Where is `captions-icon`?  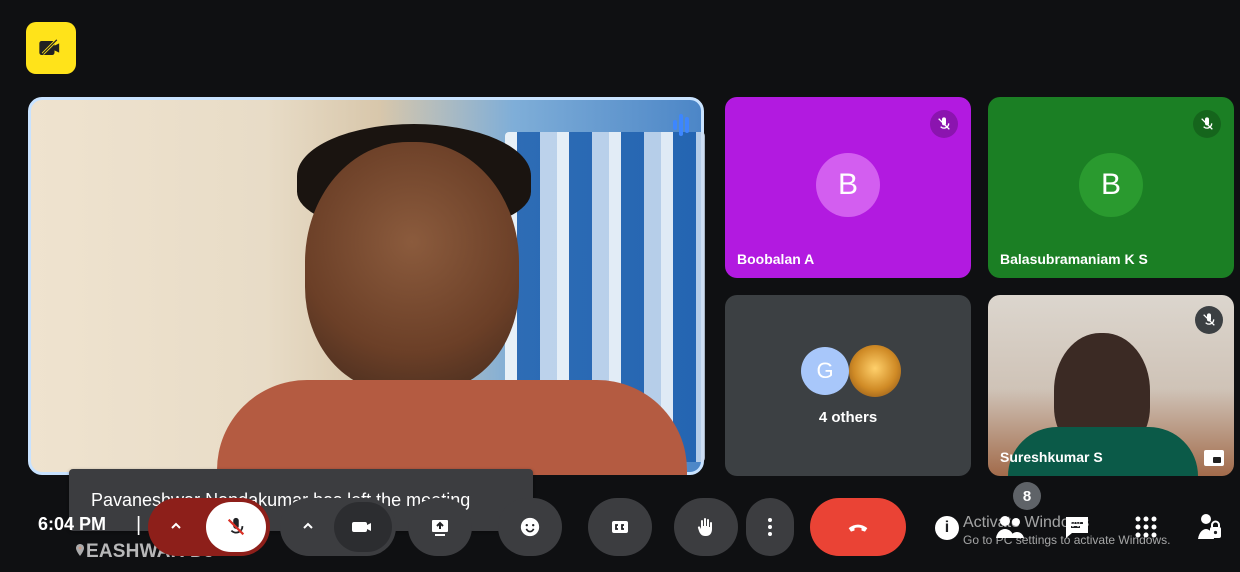
captions-icon is located at coordinates (620, 527).